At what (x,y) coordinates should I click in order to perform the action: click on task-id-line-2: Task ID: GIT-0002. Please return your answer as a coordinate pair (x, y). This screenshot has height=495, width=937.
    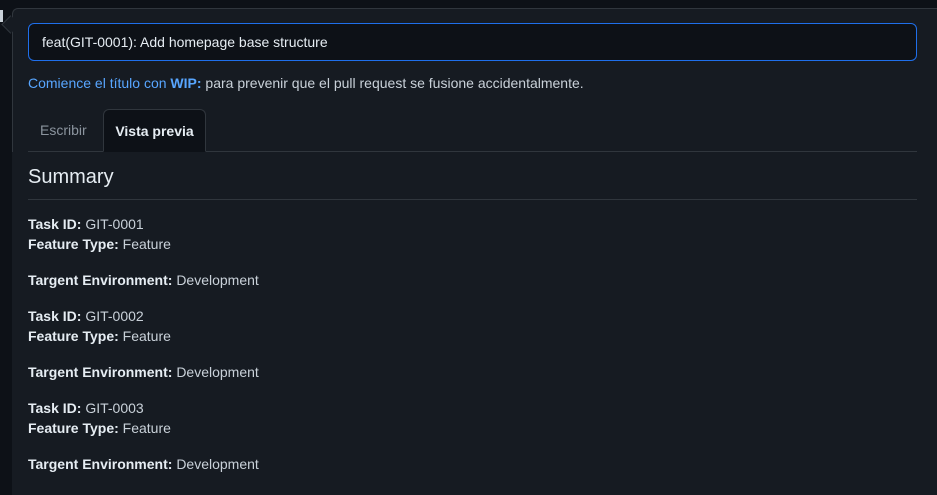
    Looking at the image, I should click on (86, 316).